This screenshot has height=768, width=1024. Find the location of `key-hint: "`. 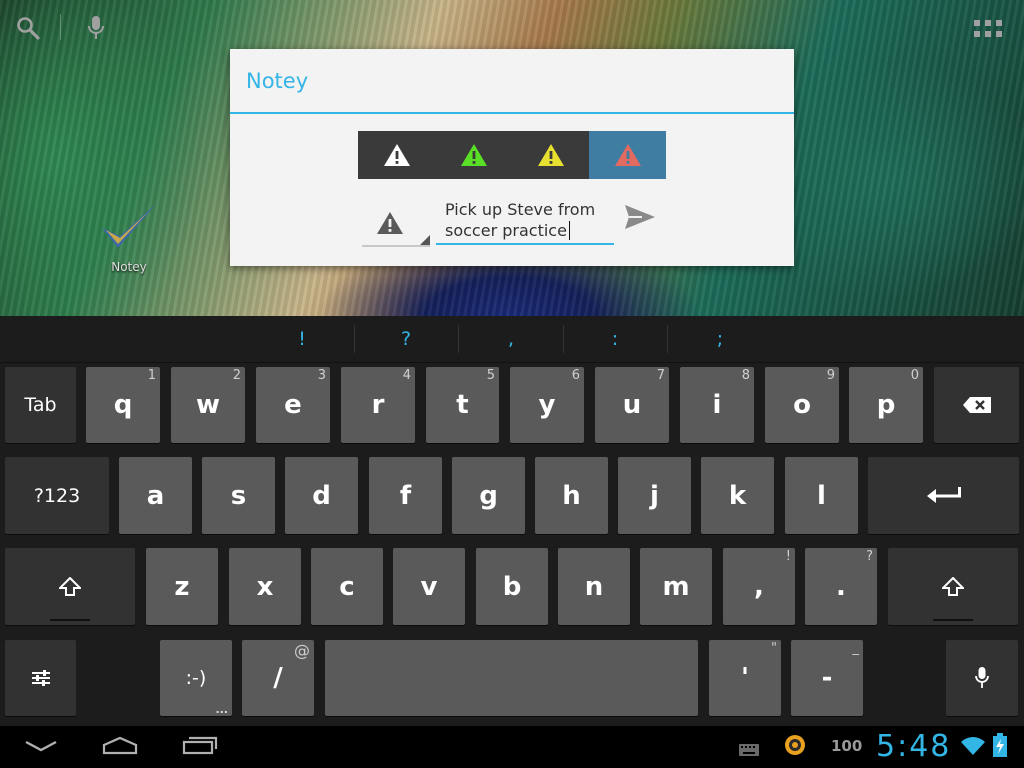

key-hint: " is located at coordinates (774, 648).